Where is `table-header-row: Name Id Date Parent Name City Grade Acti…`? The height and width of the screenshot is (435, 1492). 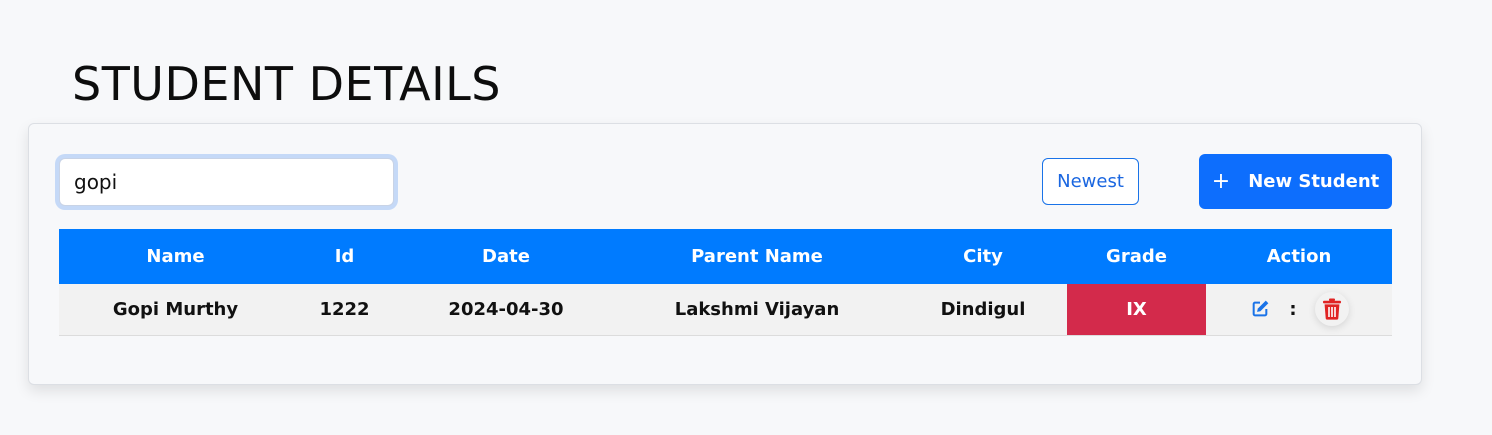 table-header-row: Name Id Date Parent Name City Grade Acti… is located at coordinates (725, 256).